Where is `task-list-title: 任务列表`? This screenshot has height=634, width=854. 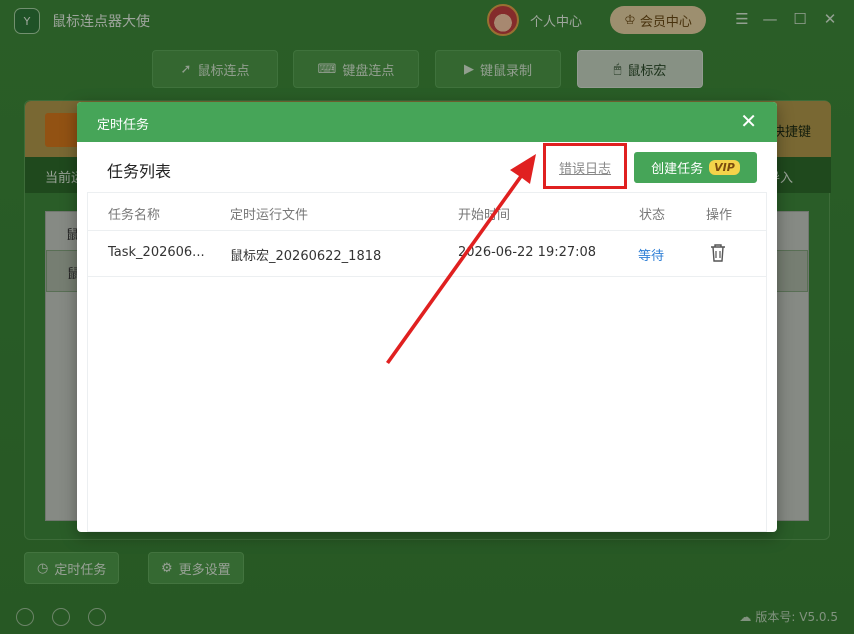 task-list-title: 任务列表 is located at coordinates (139, 171).